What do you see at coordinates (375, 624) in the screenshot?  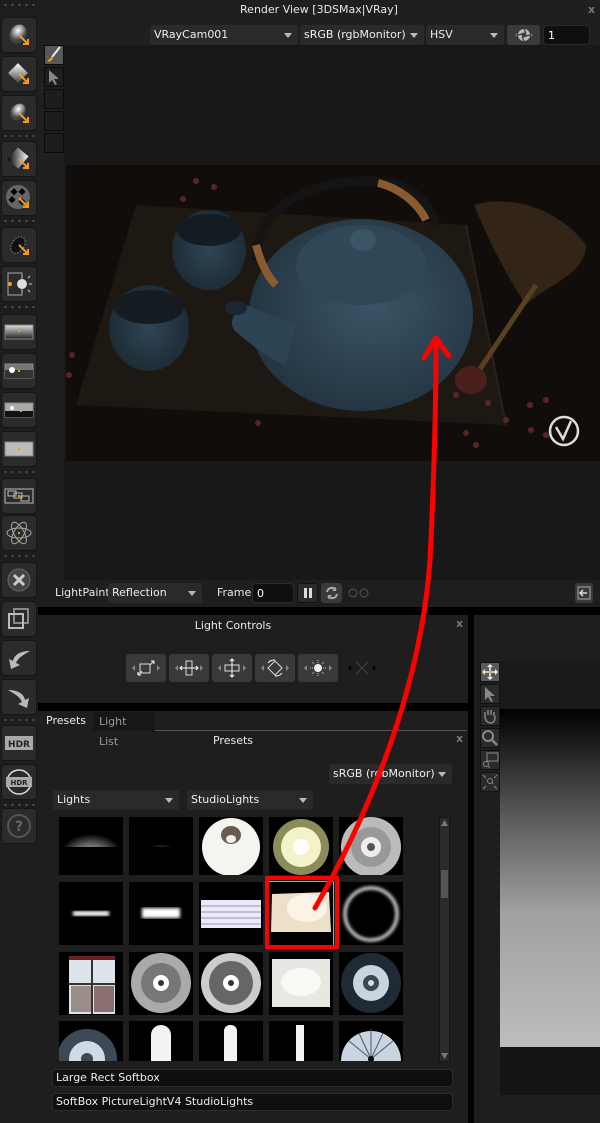 I see `annotation-arrow-line` at bounding box center [375, 624].